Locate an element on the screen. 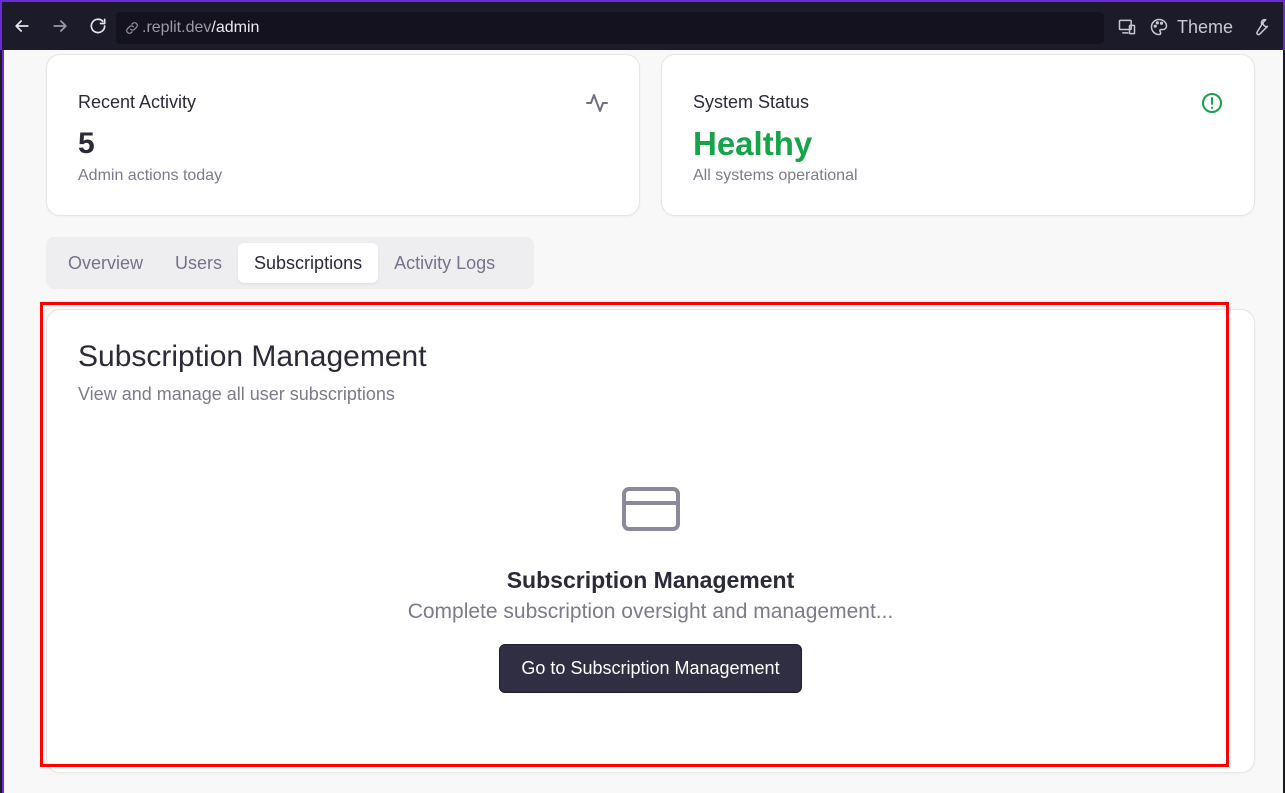 The image size is (1285, 793). reload-icon is located at coordinates (98, 26).